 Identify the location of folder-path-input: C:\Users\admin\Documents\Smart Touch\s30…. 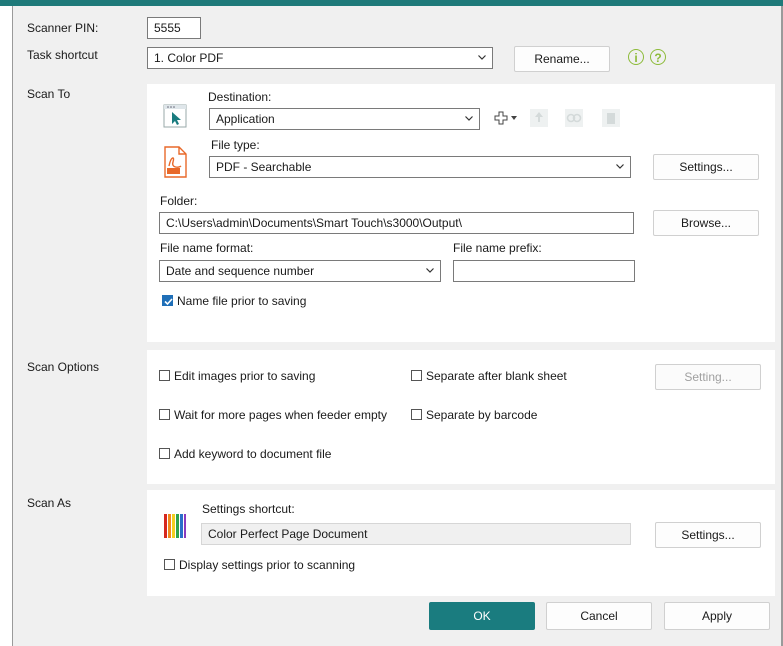
(396, 223).